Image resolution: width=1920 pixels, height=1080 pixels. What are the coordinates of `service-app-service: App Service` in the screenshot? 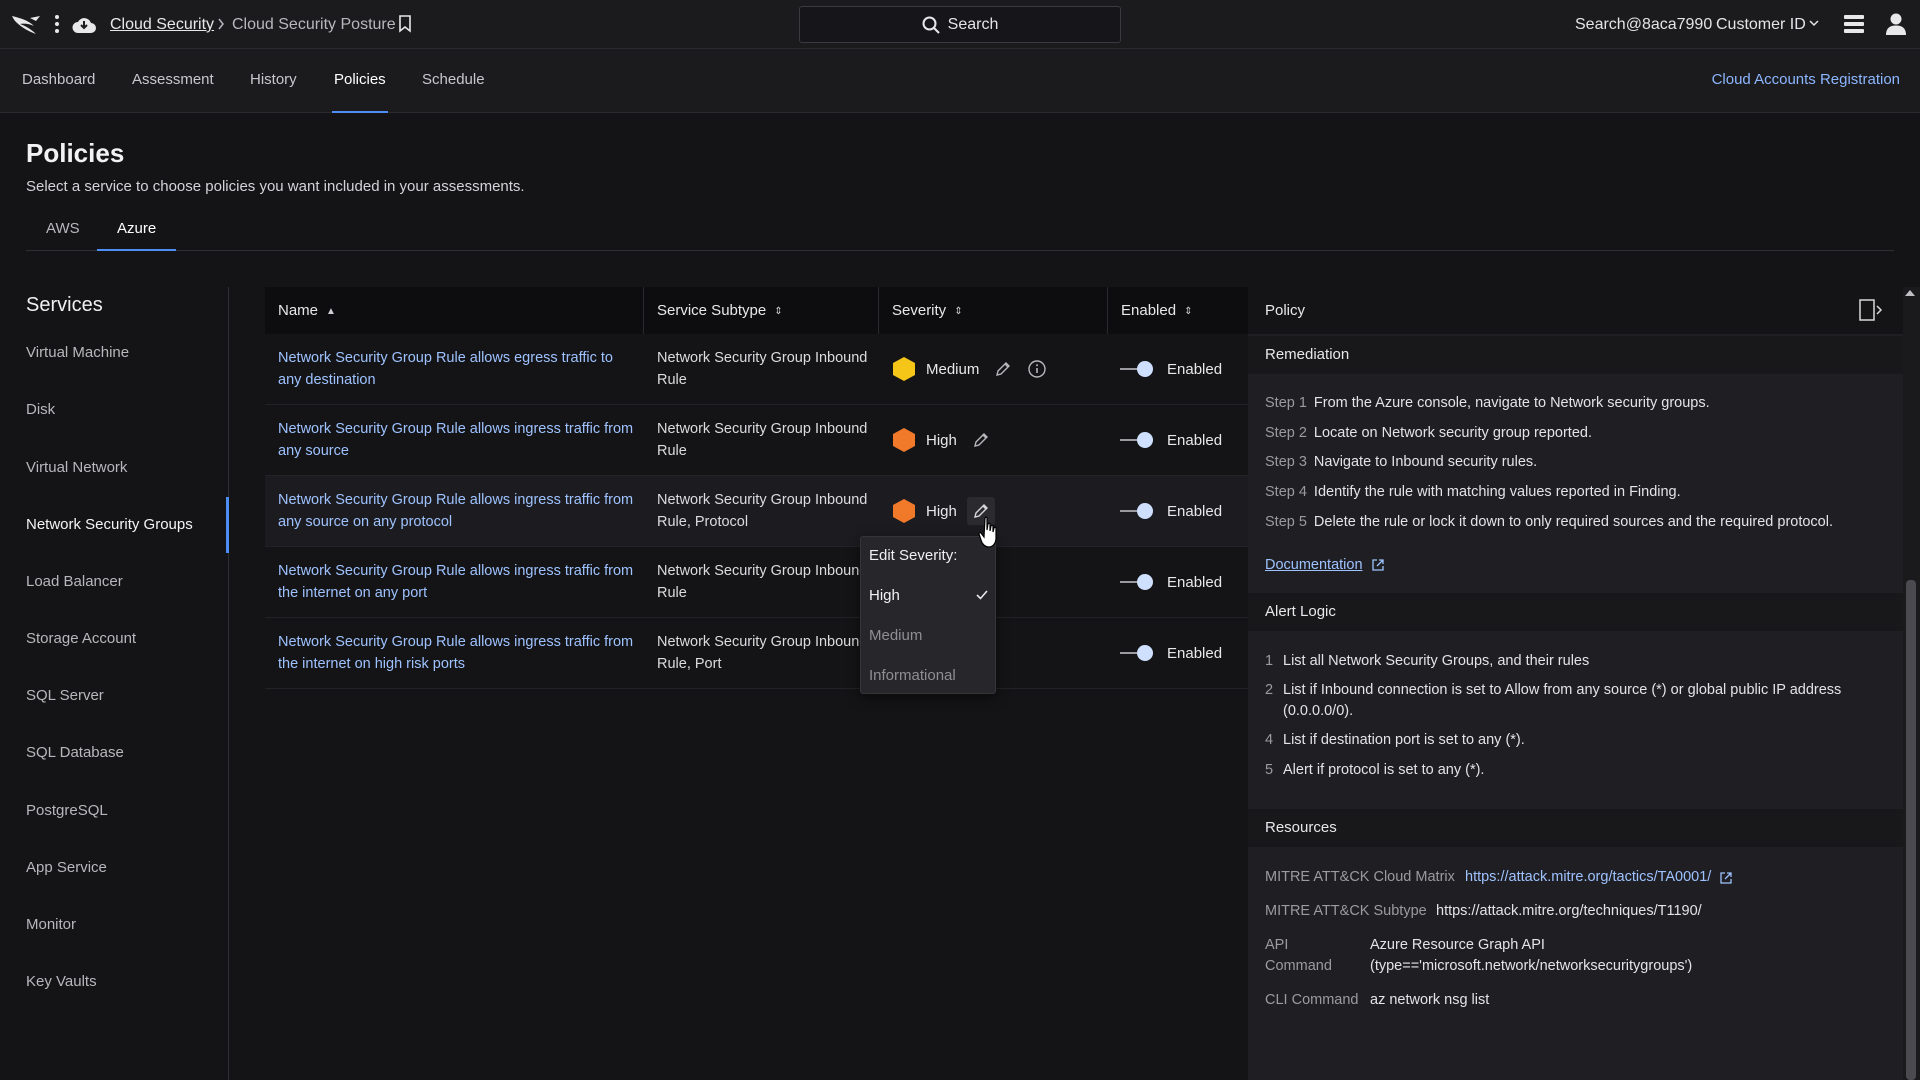 It's located at (66, 867).